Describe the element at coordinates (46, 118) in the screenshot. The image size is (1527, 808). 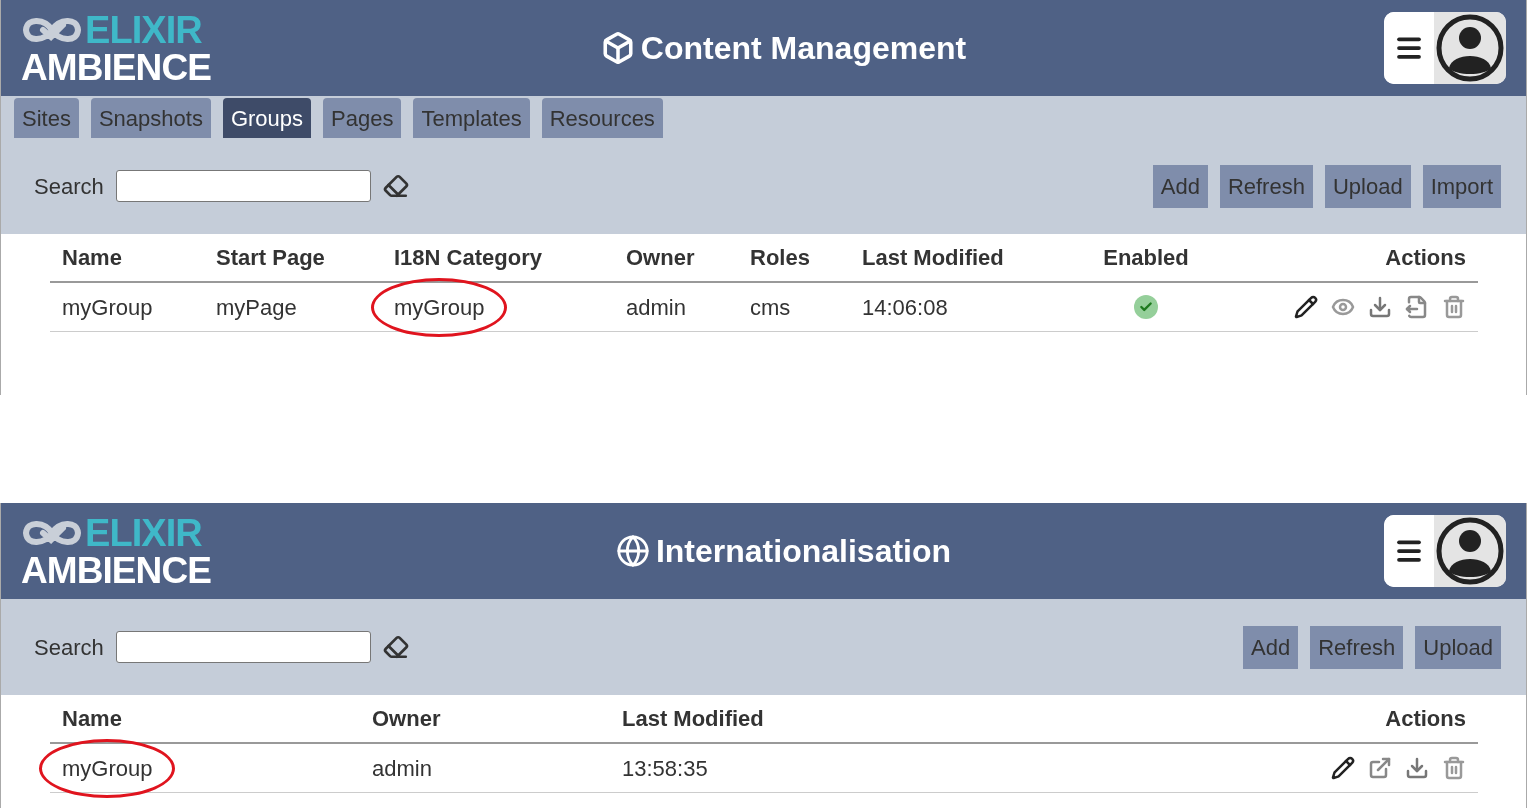
I see `tab: Sites` at that location.